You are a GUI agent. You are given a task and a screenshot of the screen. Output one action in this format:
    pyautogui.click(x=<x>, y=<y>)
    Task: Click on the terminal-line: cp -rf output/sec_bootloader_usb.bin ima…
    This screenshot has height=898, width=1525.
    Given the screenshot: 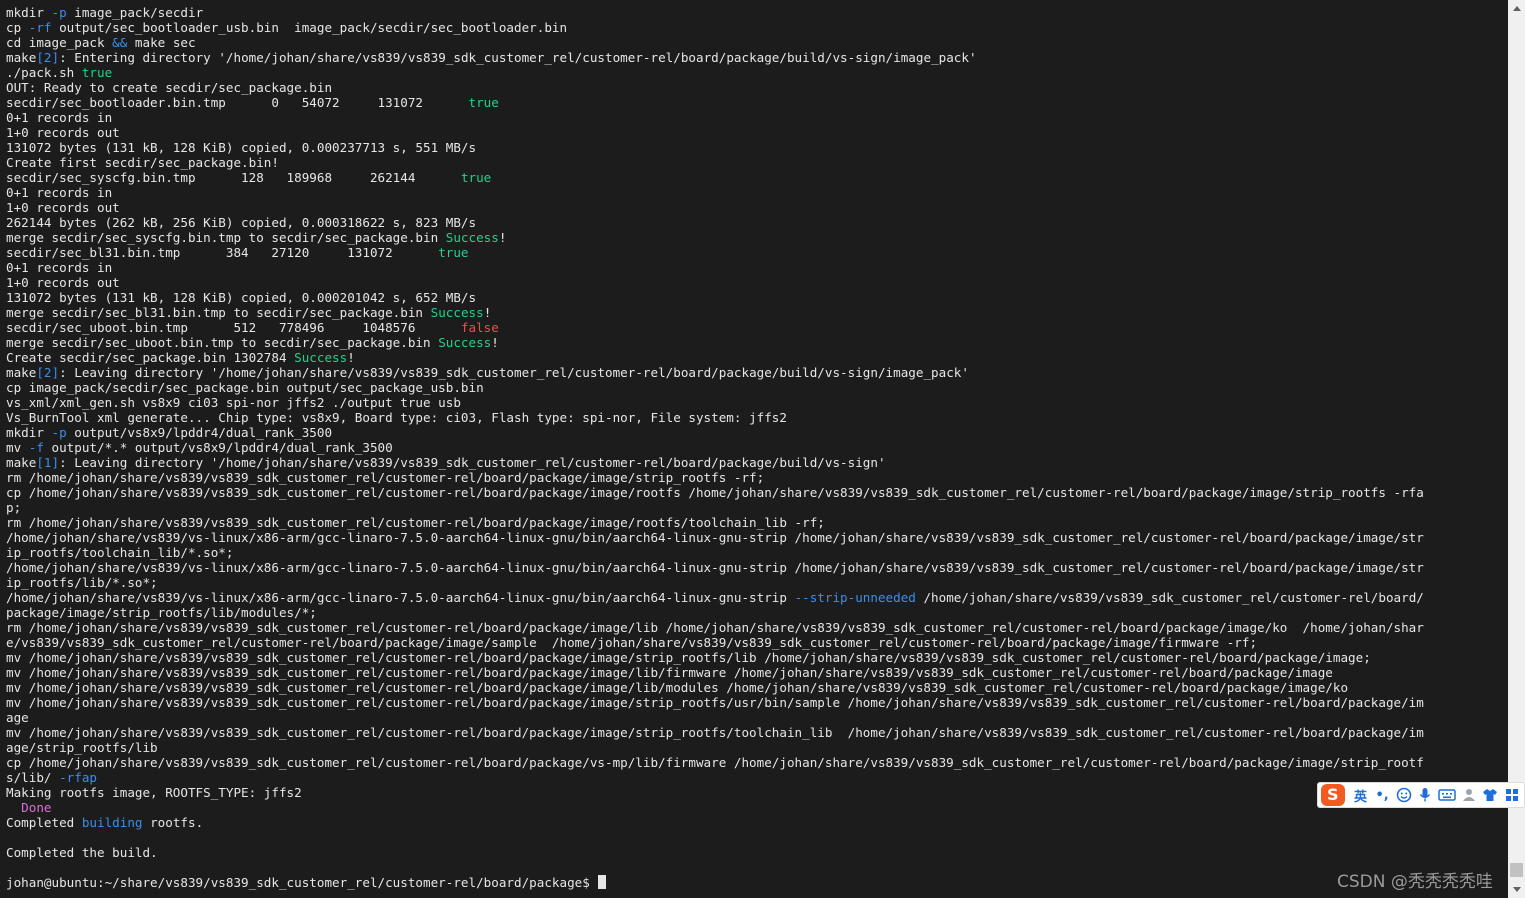 What is the action you would take?
    pyautogui.click(x=715, y=27)
    